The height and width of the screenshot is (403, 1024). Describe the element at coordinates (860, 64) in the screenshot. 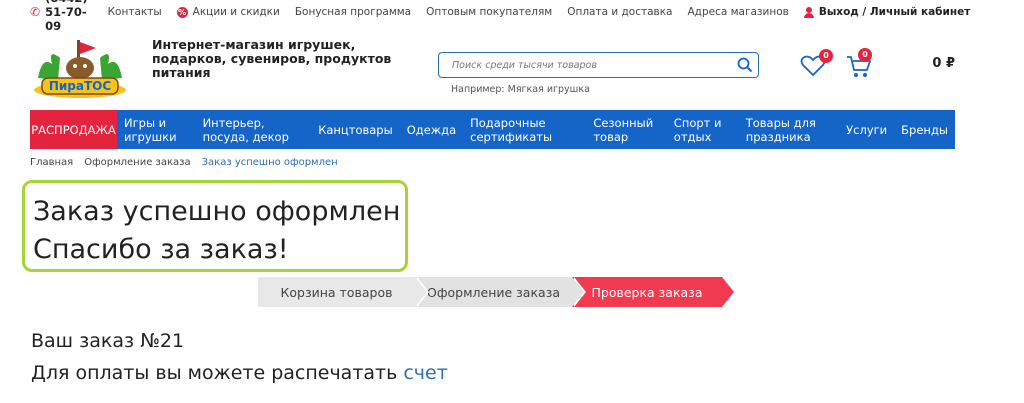

I see `cart-button: 0` at that location.